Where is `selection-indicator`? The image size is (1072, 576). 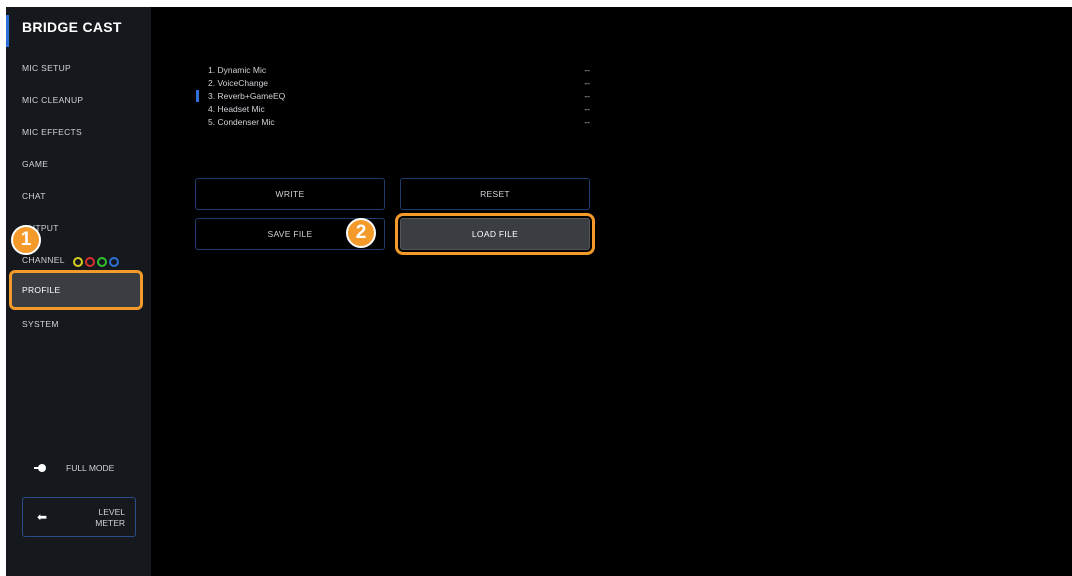
selection-indicator is located at coordinates (197, 96).